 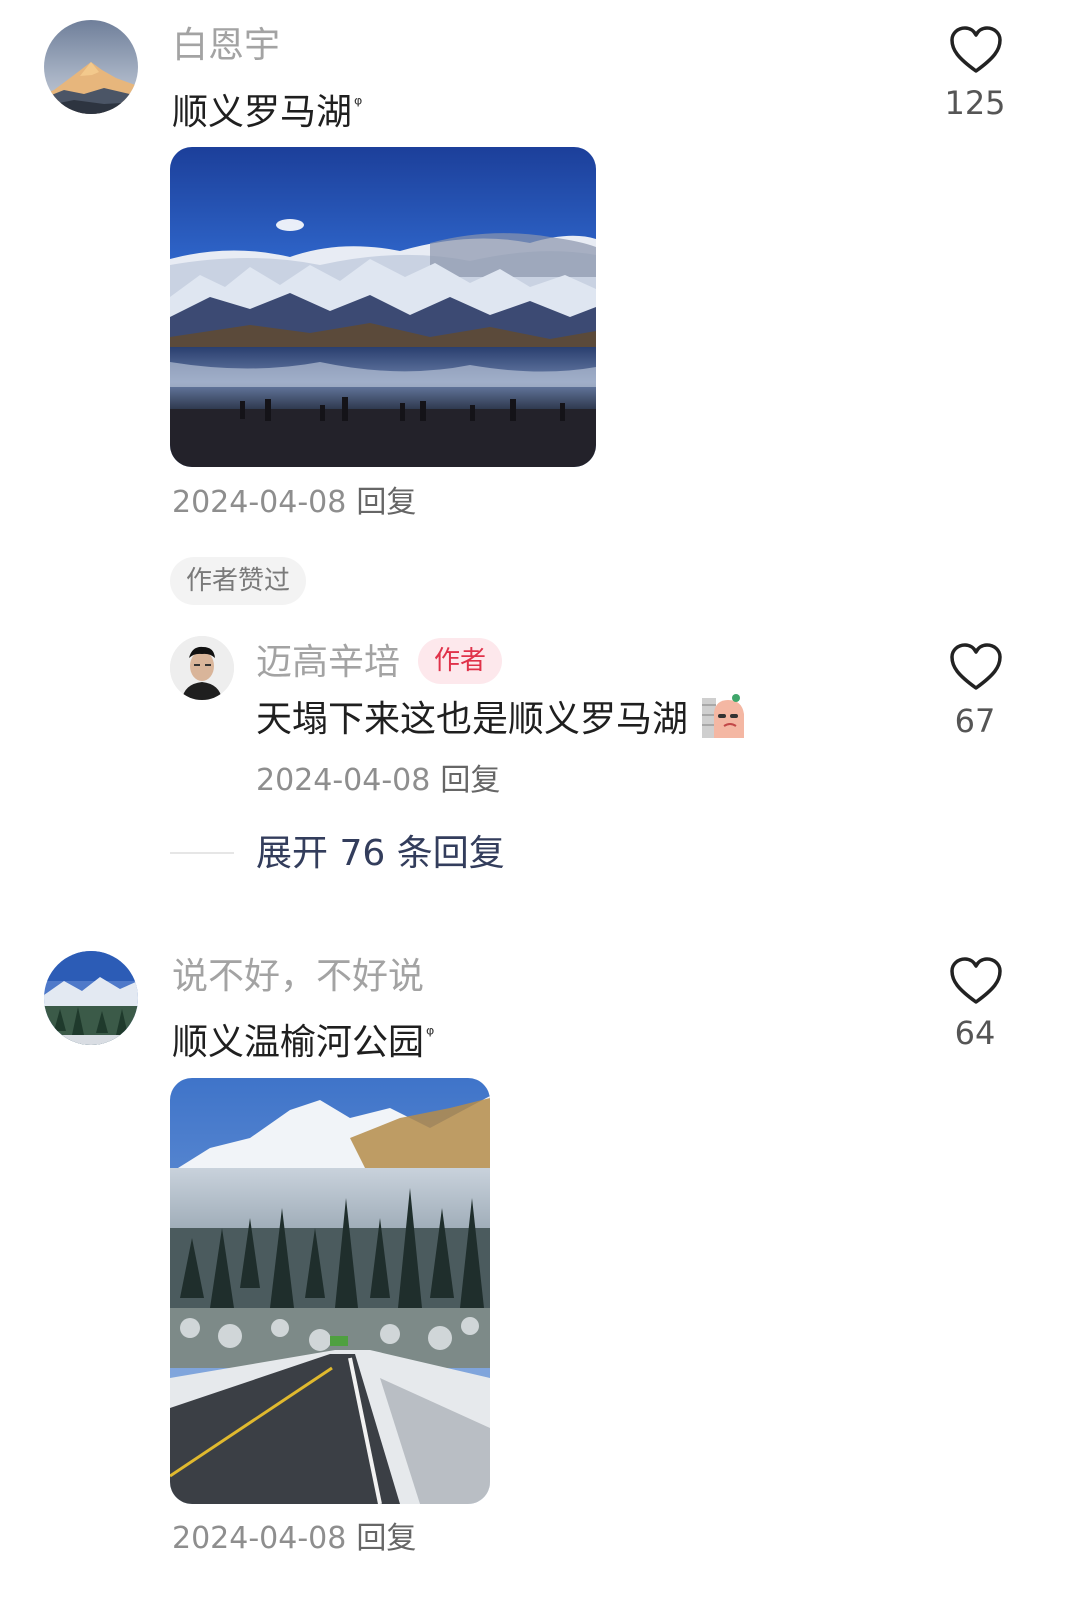 I want to click on author-liked-tag: 作者赞过, so click(x=238, y=581).